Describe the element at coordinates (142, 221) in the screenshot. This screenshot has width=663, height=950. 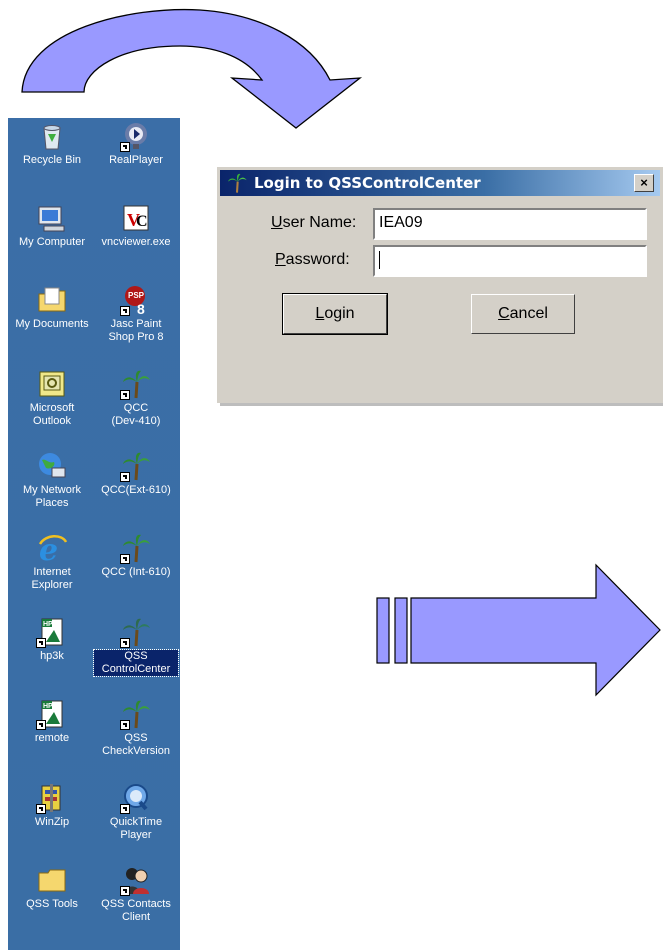
I see `svg-text: C` at that location.